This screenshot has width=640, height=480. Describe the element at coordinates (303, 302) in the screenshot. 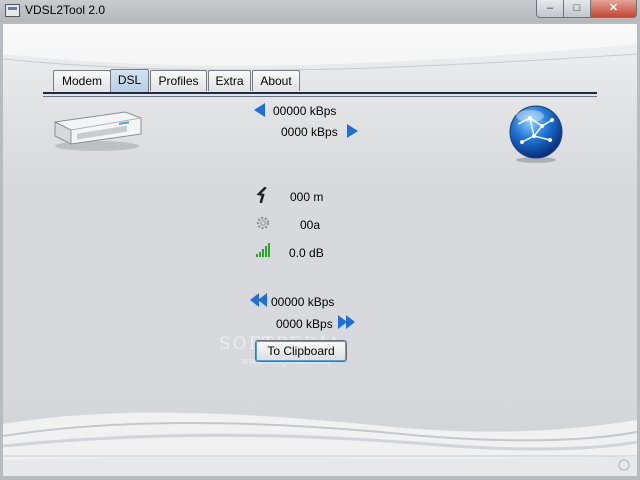

I see `upstream-max-rate: 00000 kBps` at that location.